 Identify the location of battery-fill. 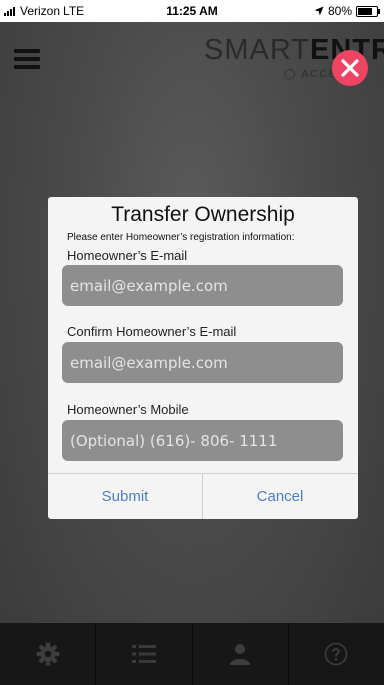
(365, 11).